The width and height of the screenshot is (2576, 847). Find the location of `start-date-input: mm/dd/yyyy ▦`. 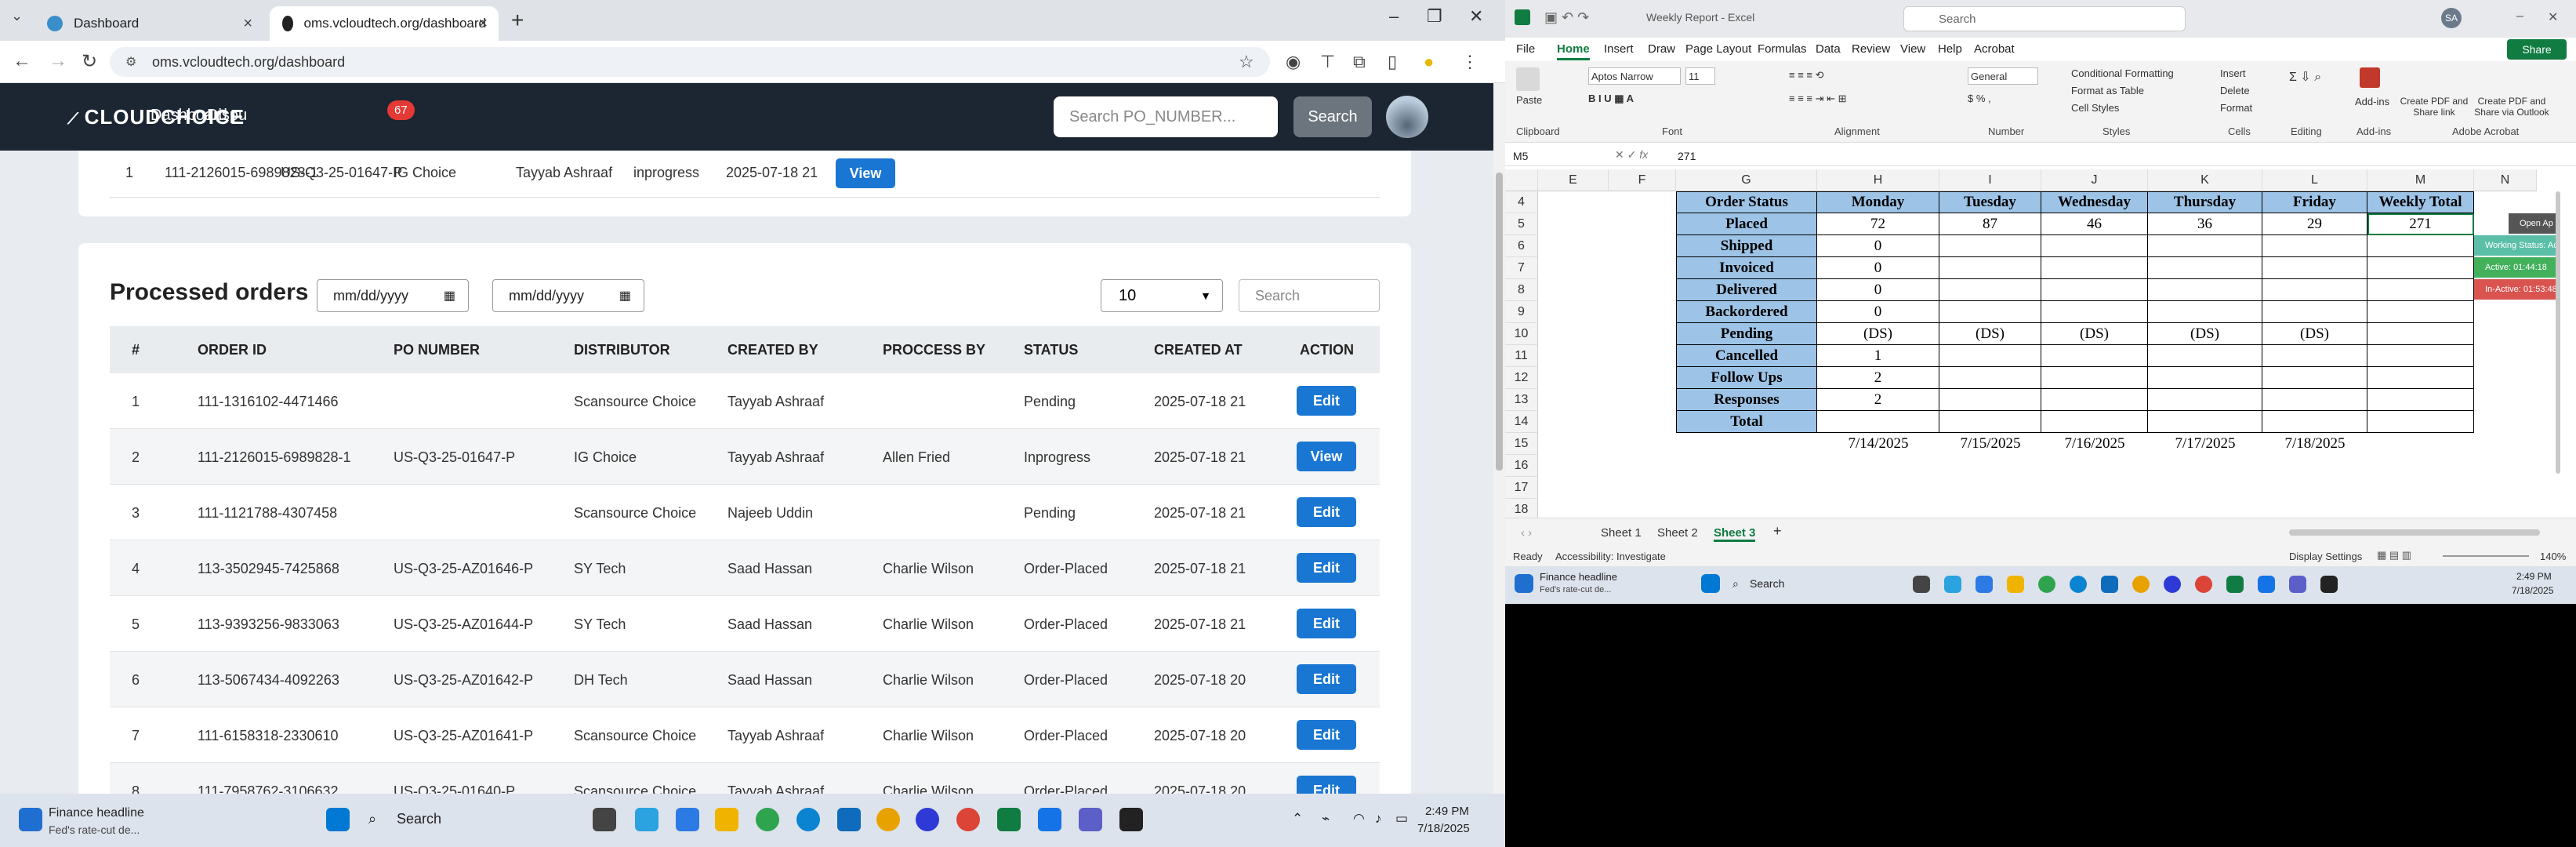

start-date-input: mm/dd/yyyy ▦ is located at coordinates (393, 295).